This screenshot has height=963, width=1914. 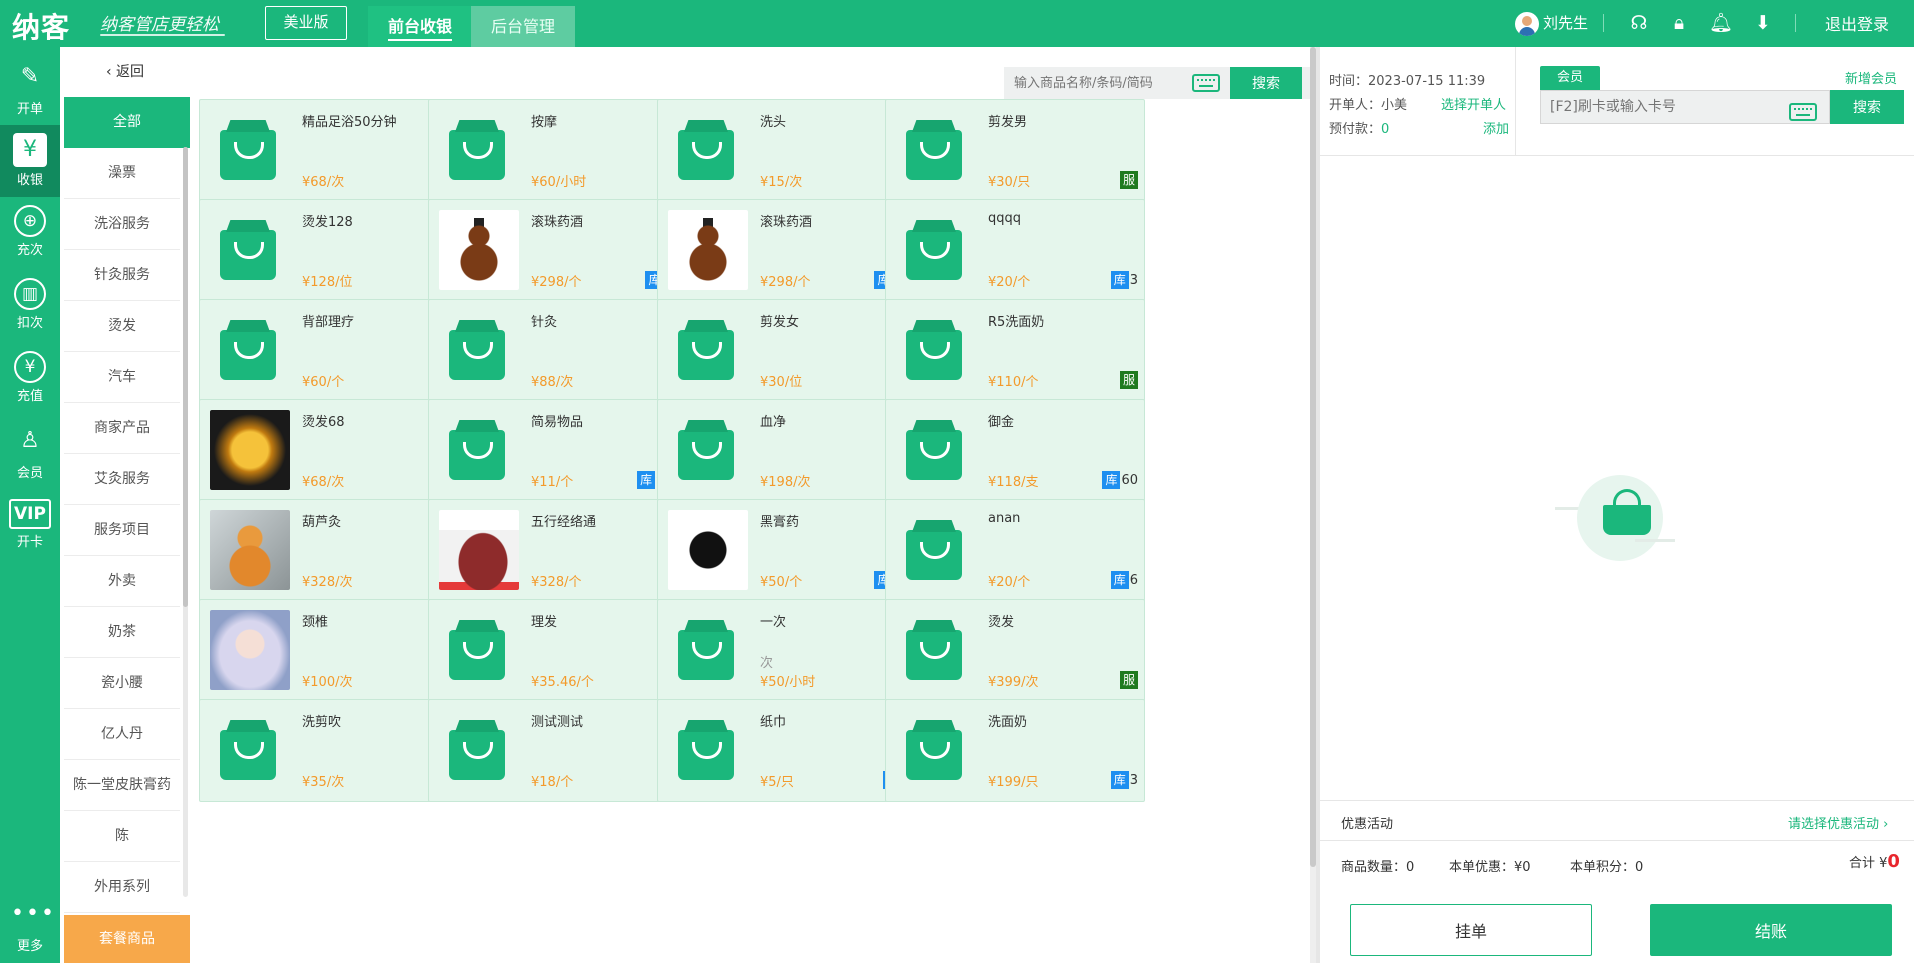 I want to click on product-card: 理发¥35.46/个服, so click(x=558, y=650).